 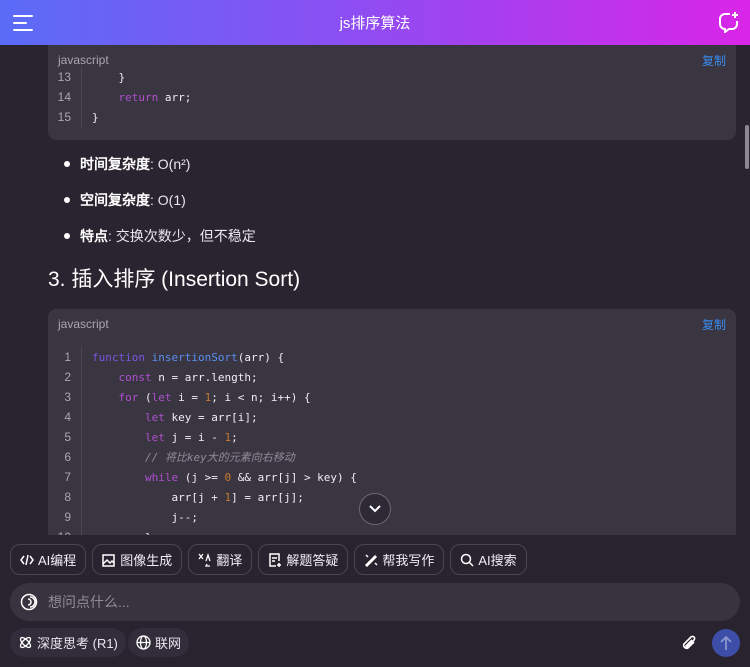 I want to click on code-token: ; i < n; i++) {, so click(x=261, y=397).